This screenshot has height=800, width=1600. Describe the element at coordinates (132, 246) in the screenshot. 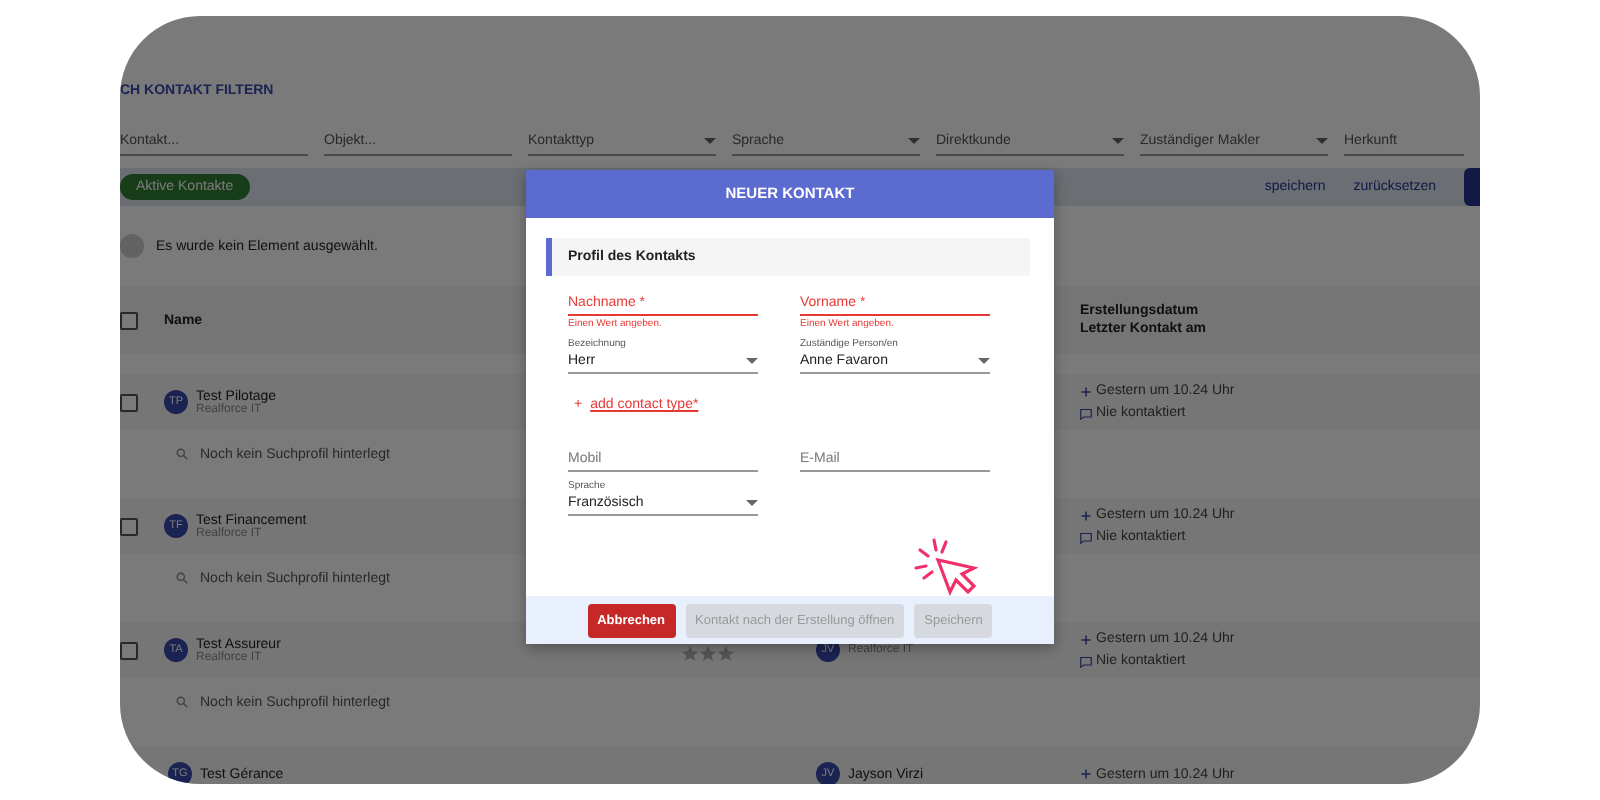

I see `selection-icon` at that location.